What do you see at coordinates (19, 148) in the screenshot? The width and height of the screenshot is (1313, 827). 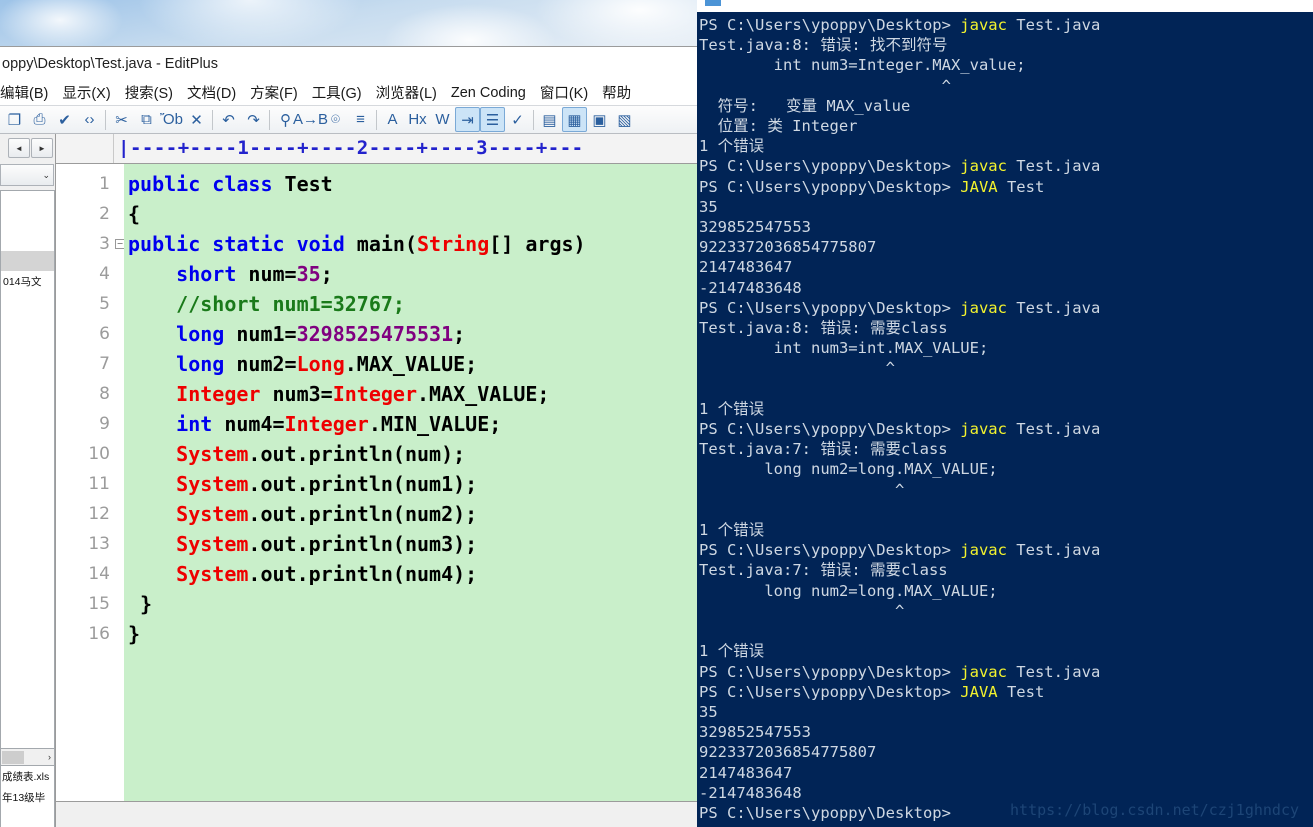 I see `nav-back-icon: ◄` at bounding box center [19, 148].